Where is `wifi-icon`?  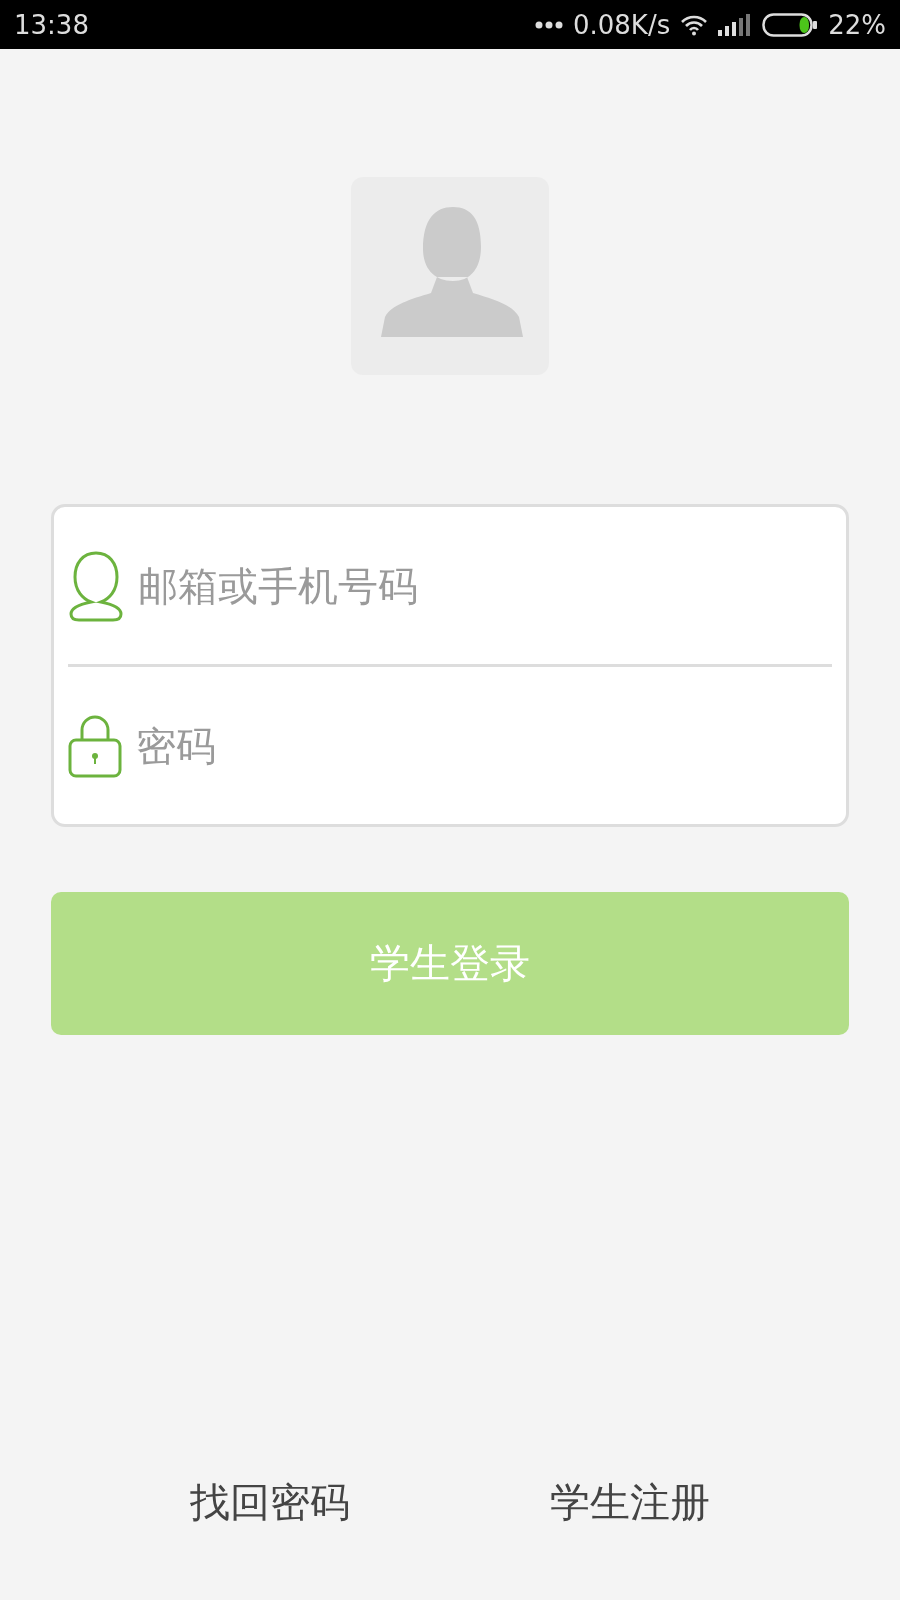 wifi-icon is located at coordinates (694, 24).